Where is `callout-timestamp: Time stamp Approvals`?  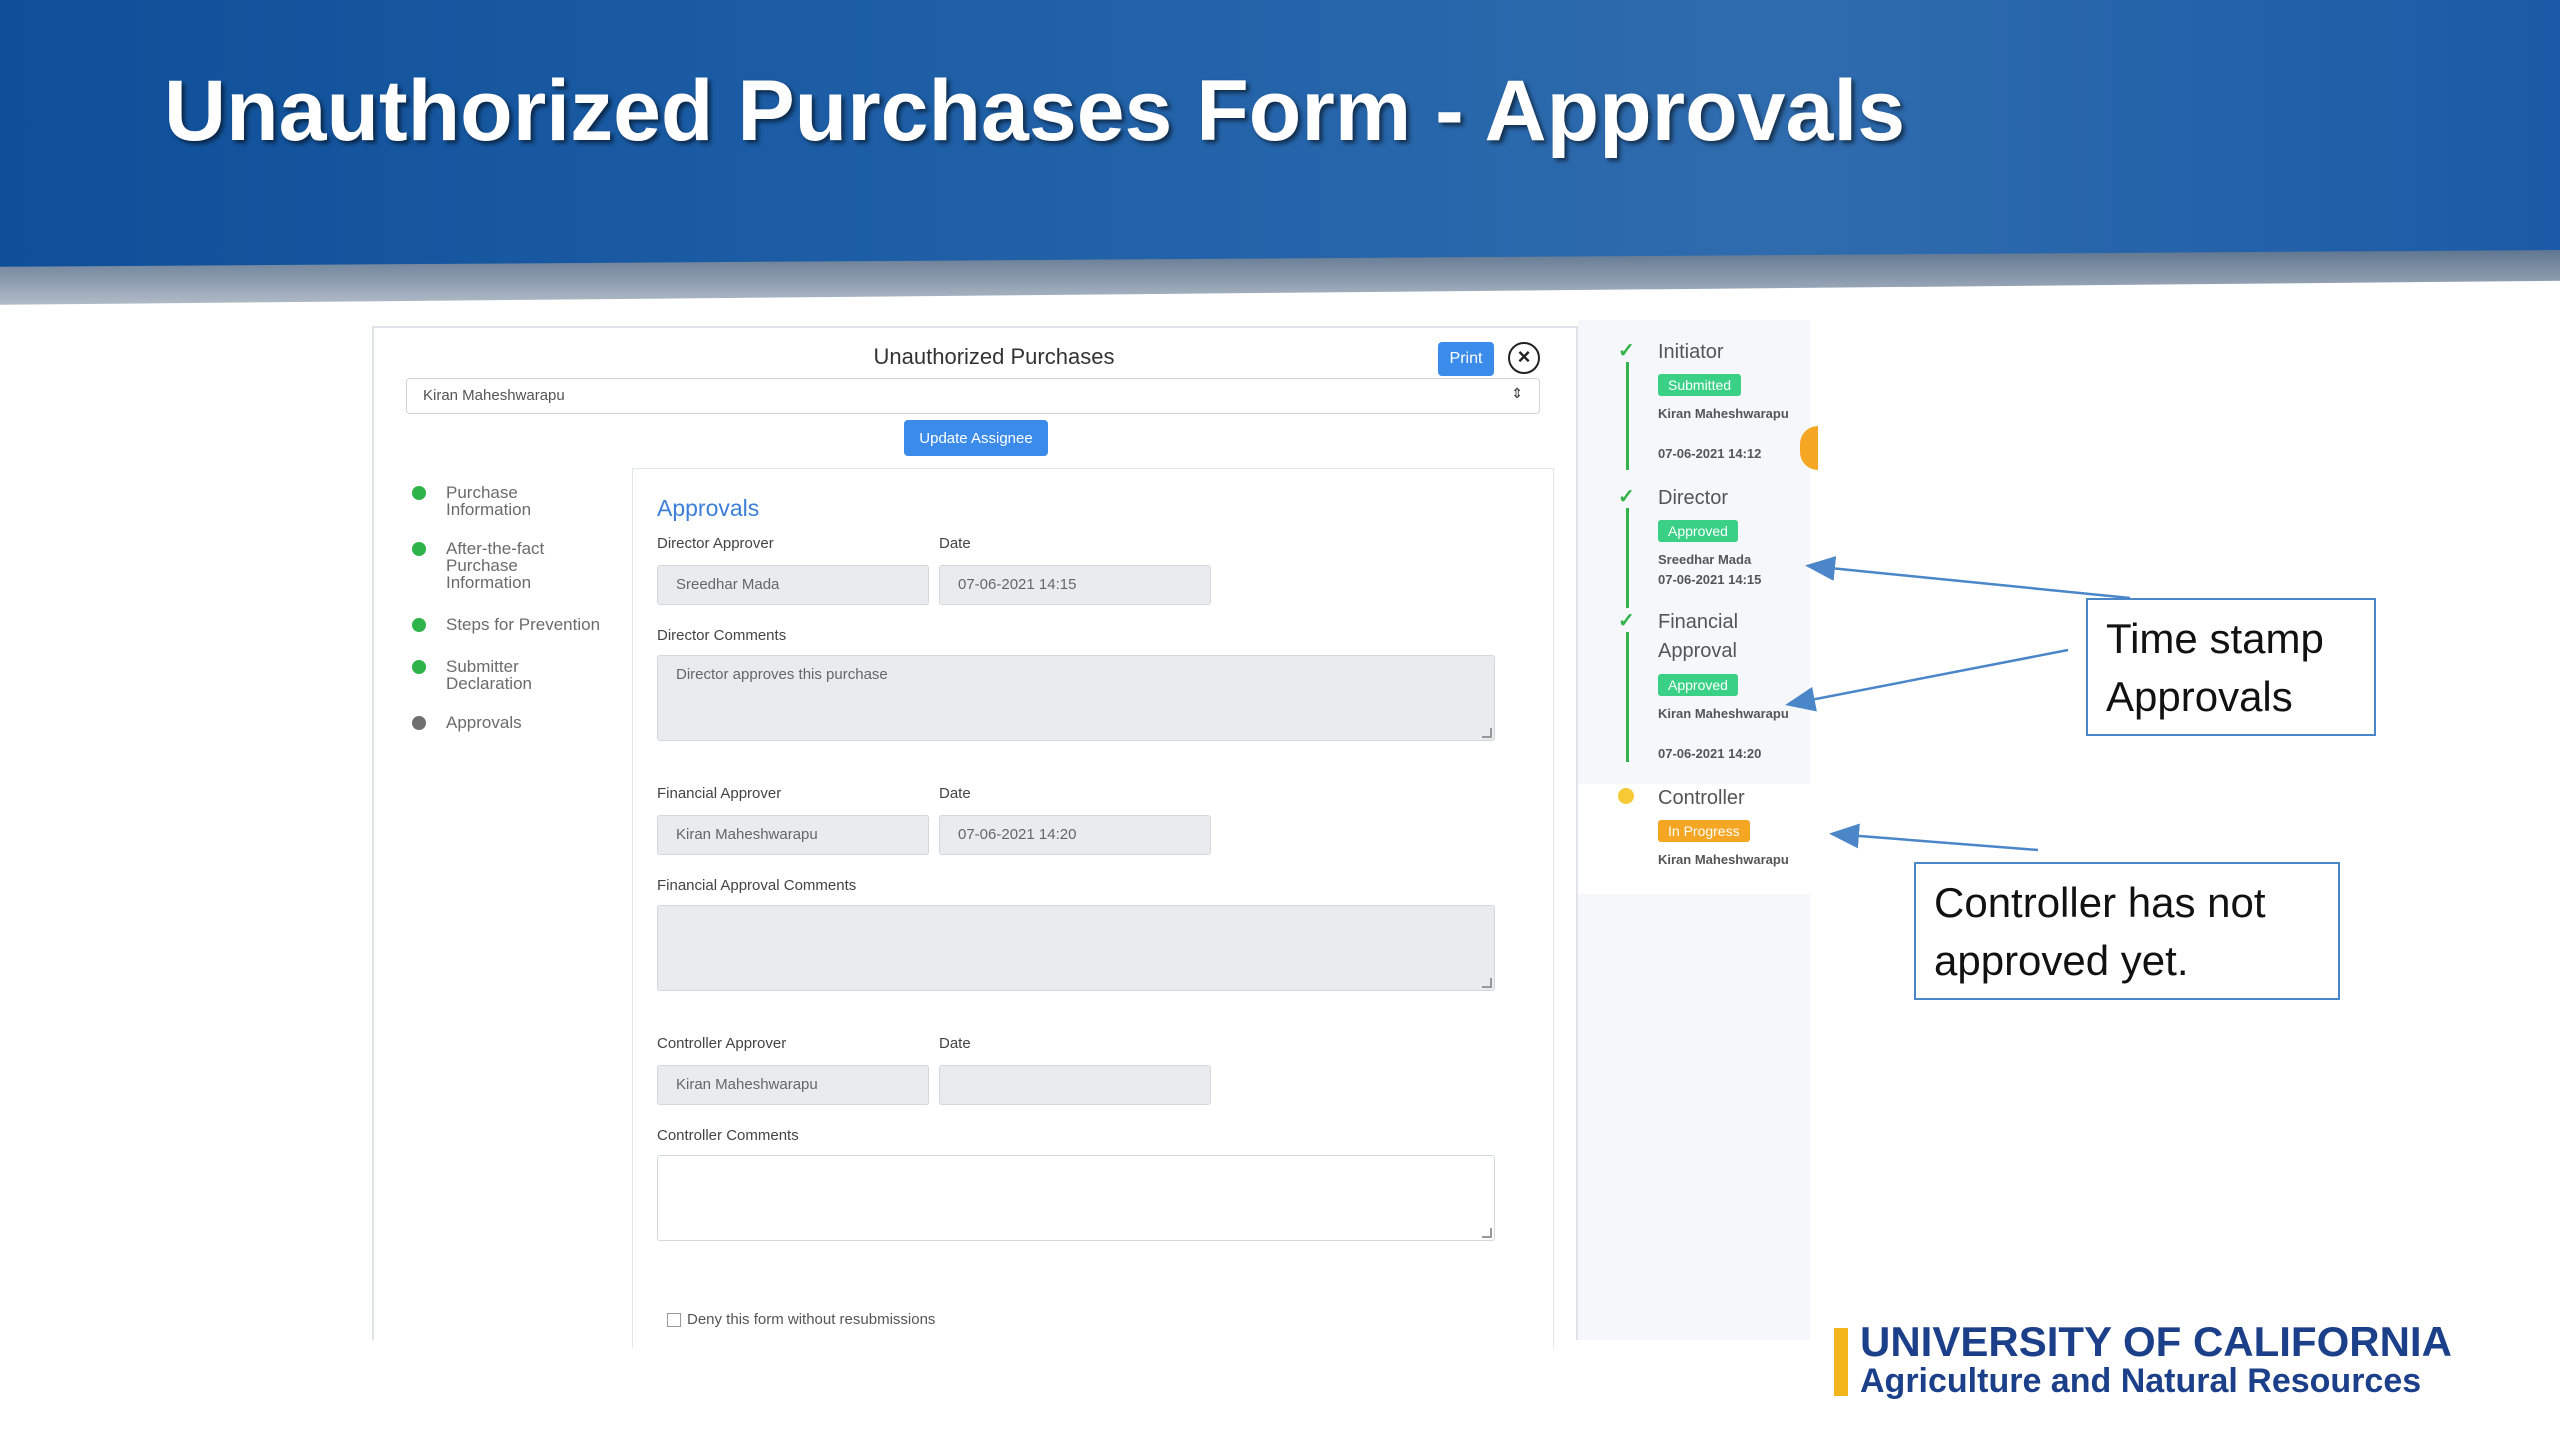
callout-timestamp: Time stamp Approvals is located at coordinates (2231, 667).